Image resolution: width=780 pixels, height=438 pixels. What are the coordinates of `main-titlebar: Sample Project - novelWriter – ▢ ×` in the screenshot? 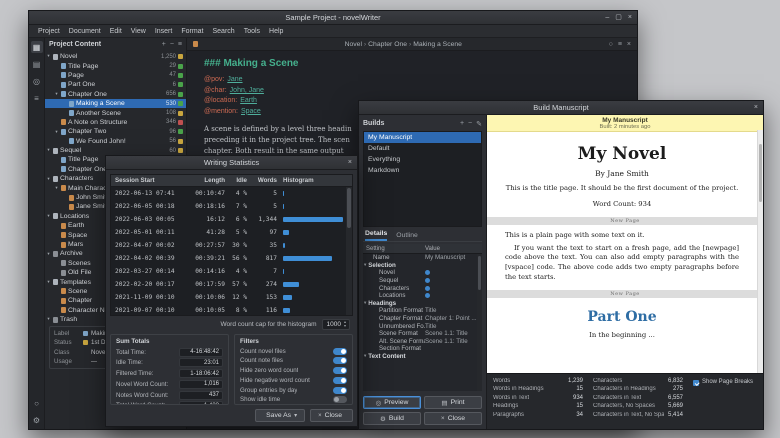 It's located at (333, 18).